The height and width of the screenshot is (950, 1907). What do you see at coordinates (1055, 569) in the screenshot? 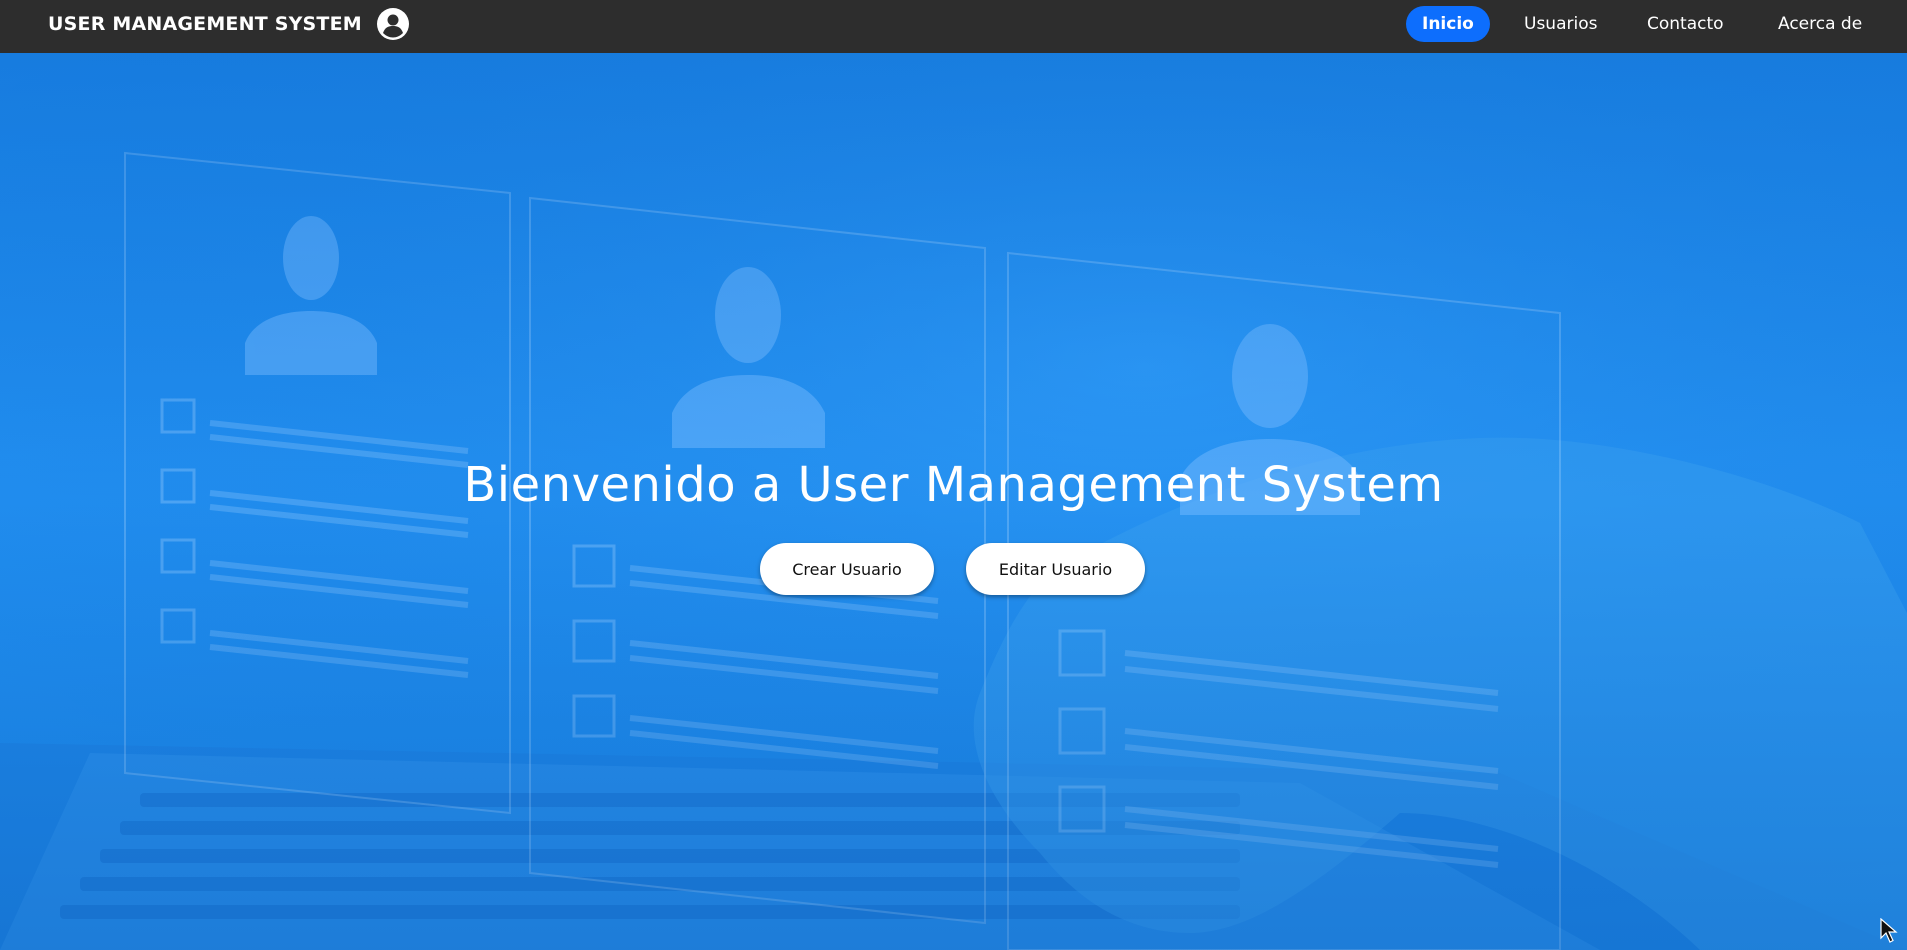
I see `edit-user-button: Editar Usuario` at bounding box center [1055, 569].